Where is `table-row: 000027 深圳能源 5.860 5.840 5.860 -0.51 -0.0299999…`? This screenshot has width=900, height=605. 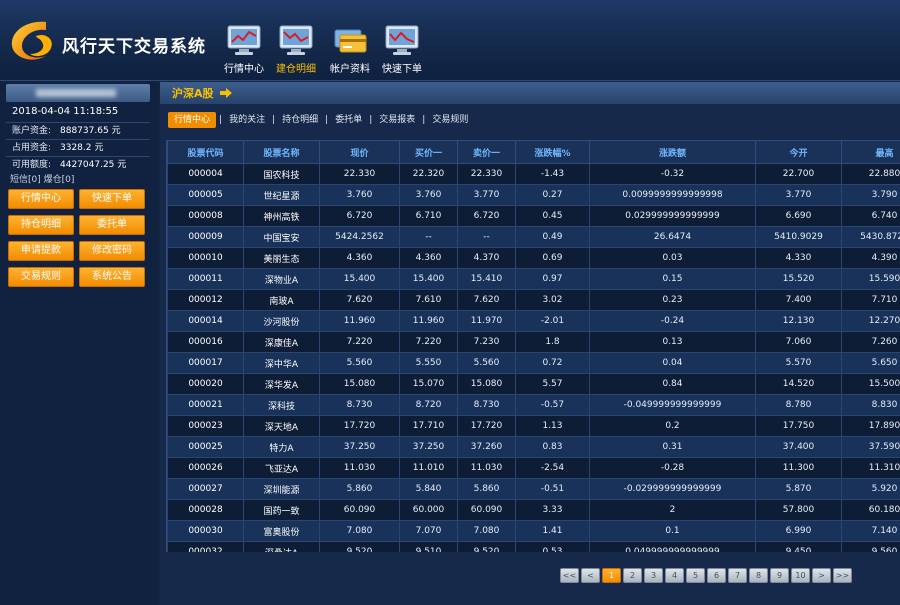
table-row: 000027 深圳能源 5.860 5.840 5.860 -0.51 -0.0299999… is located at coordinates (533, 489).